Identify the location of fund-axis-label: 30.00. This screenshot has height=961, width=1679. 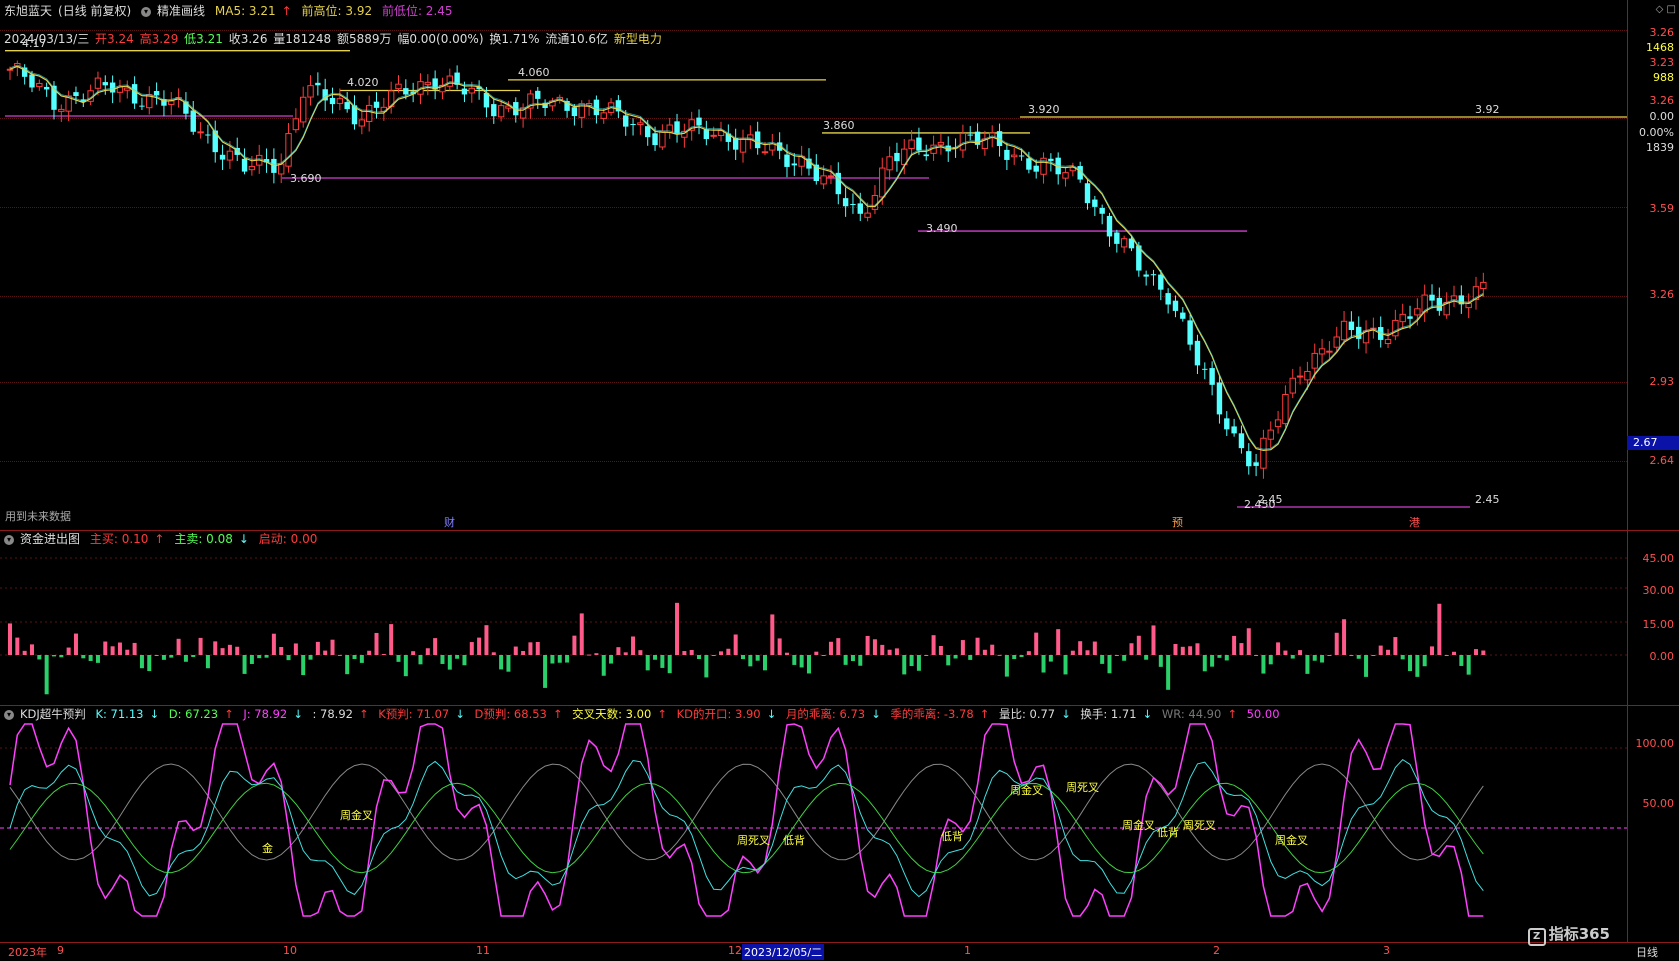
(1658, 590).